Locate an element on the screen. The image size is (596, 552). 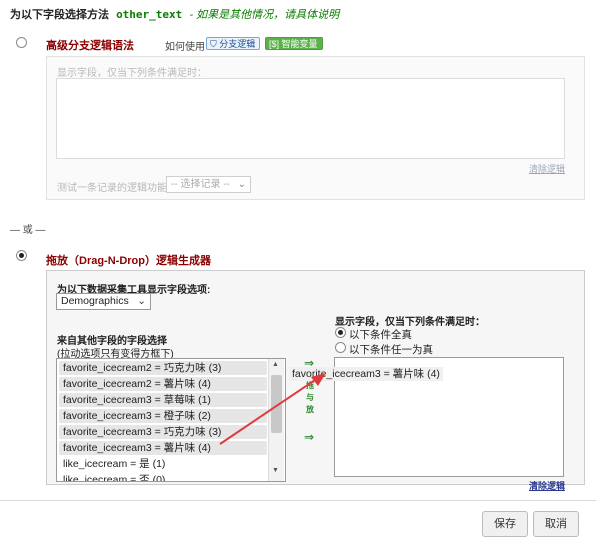
drag-arrow-annotation is located at coordinates (272, 409).